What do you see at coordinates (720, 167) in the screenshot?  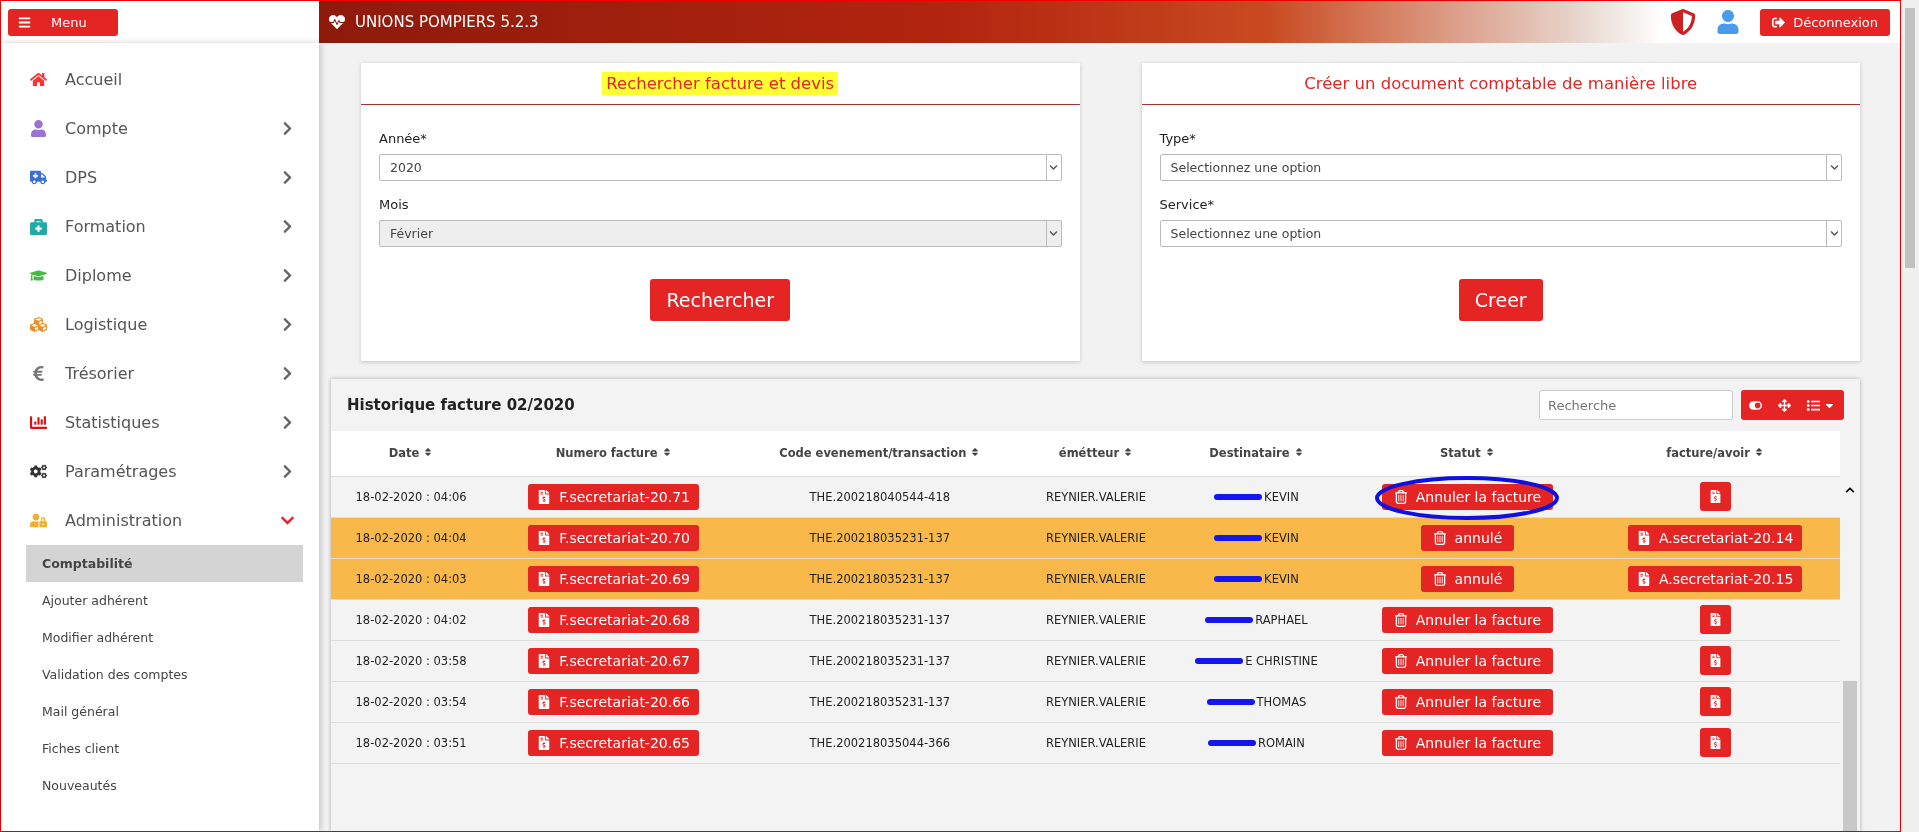 I see `select-field: 2020` at bounding box center [720, 167].